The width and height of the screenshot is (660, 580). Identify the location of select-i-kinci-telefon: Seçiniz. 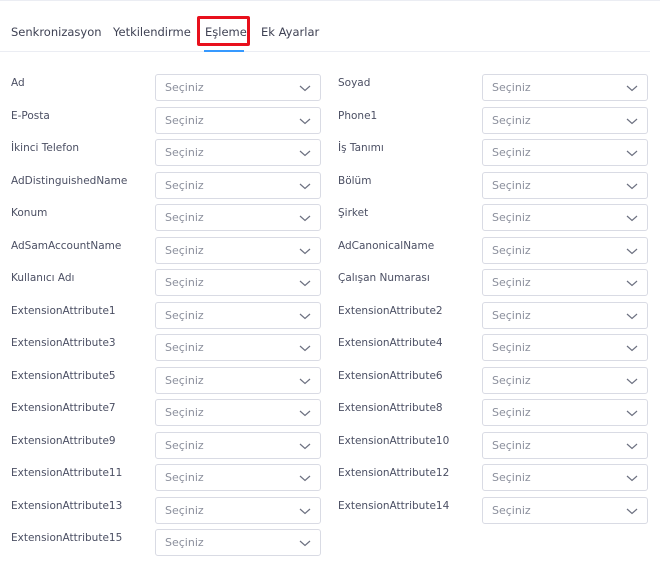
(238, 152).